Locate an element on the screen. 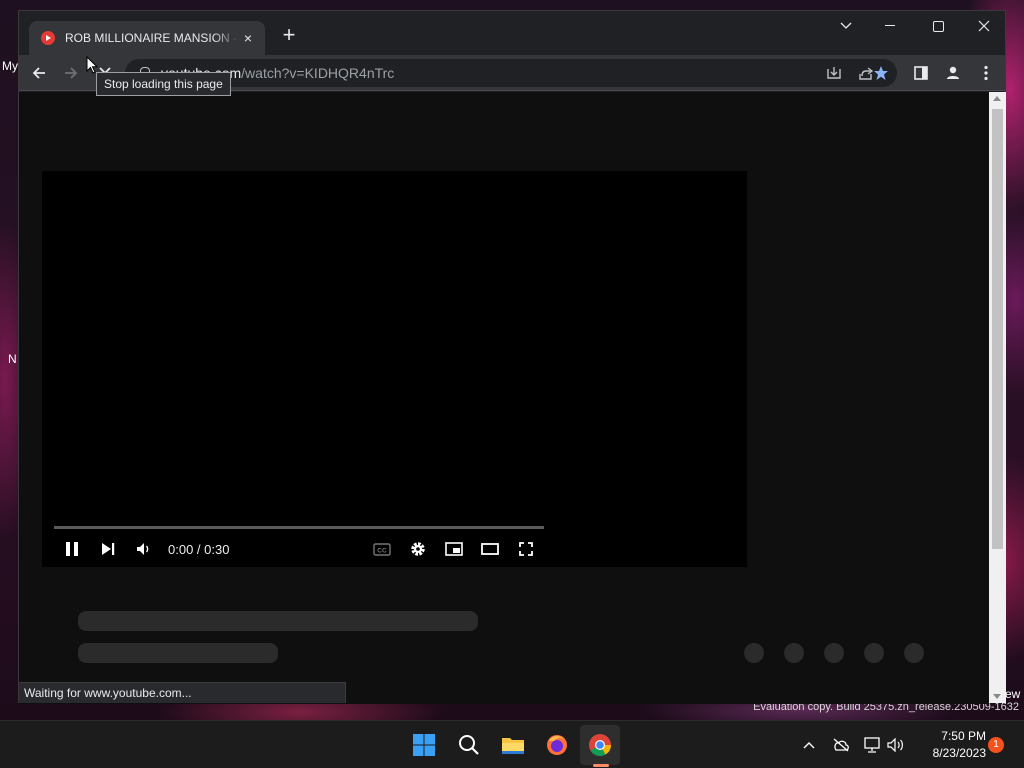 The width and height of the screenshot is (1024, 768). pause-button is located at coordinates (72, 549).